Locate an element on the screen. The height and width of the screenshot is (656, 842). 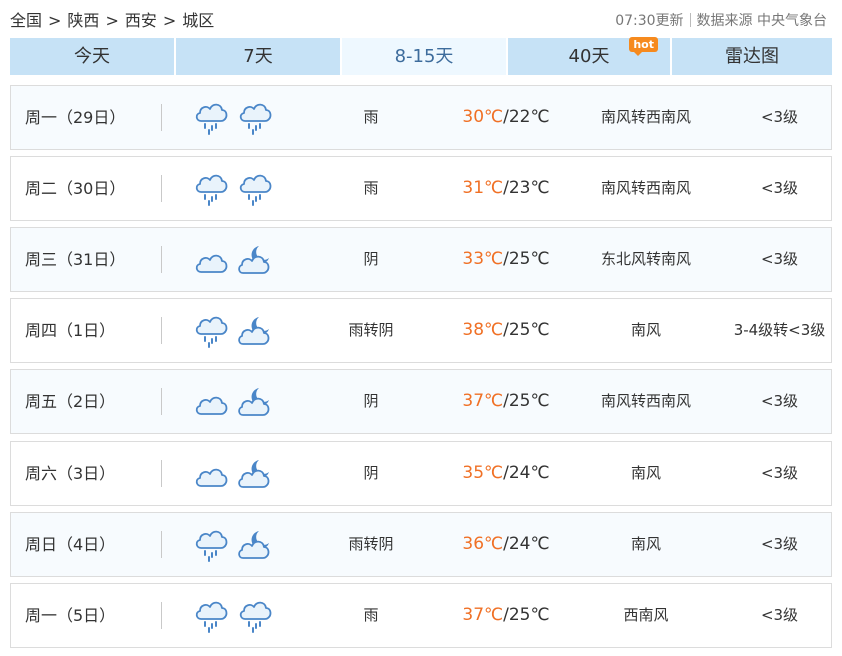
breadcrumb: 全国 > 陕西 > 西安 > 城区 is located at coordinates (112, 21).